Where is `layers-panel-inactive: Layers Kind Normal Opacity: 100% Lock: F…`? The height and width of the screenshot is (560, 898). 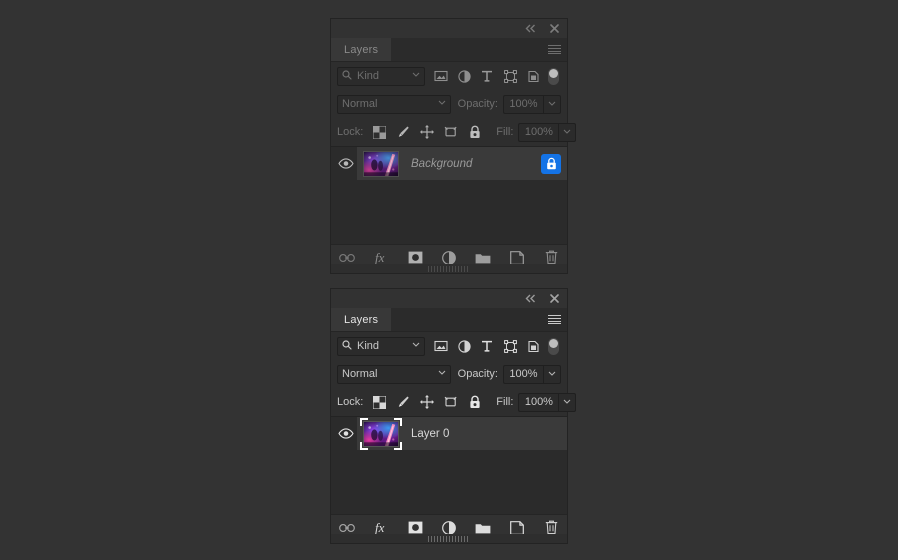 layers-panel-inactive: Layers Kind Normal Opacity: 100% Lock: F… is located at coordinates (453, 144).